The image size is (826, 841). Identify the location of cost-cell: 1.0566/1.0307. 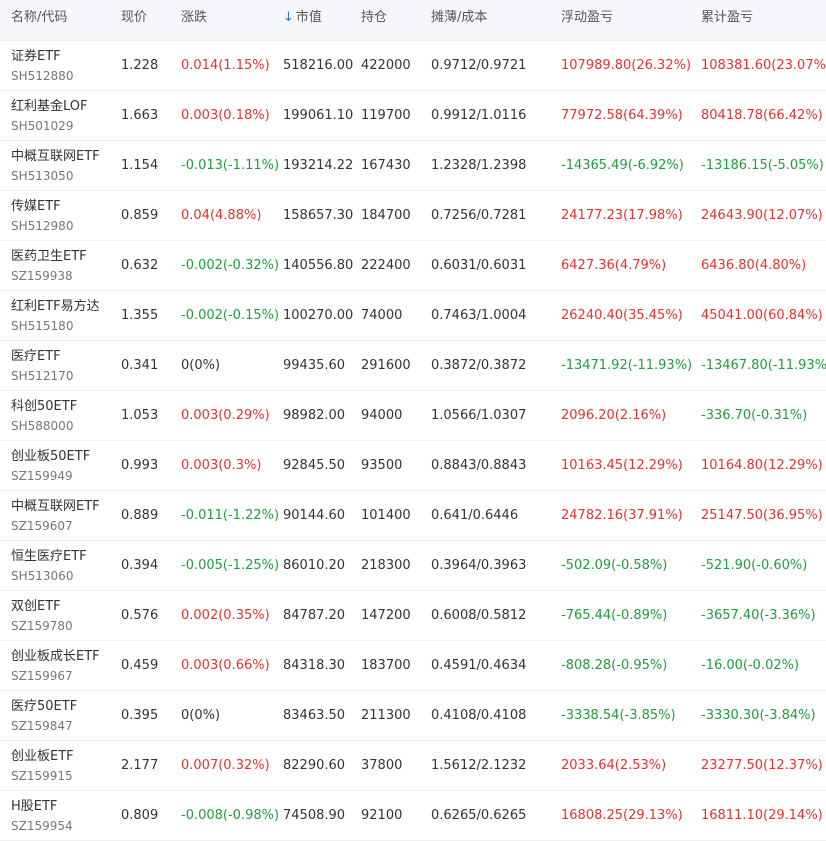
(479, 415).